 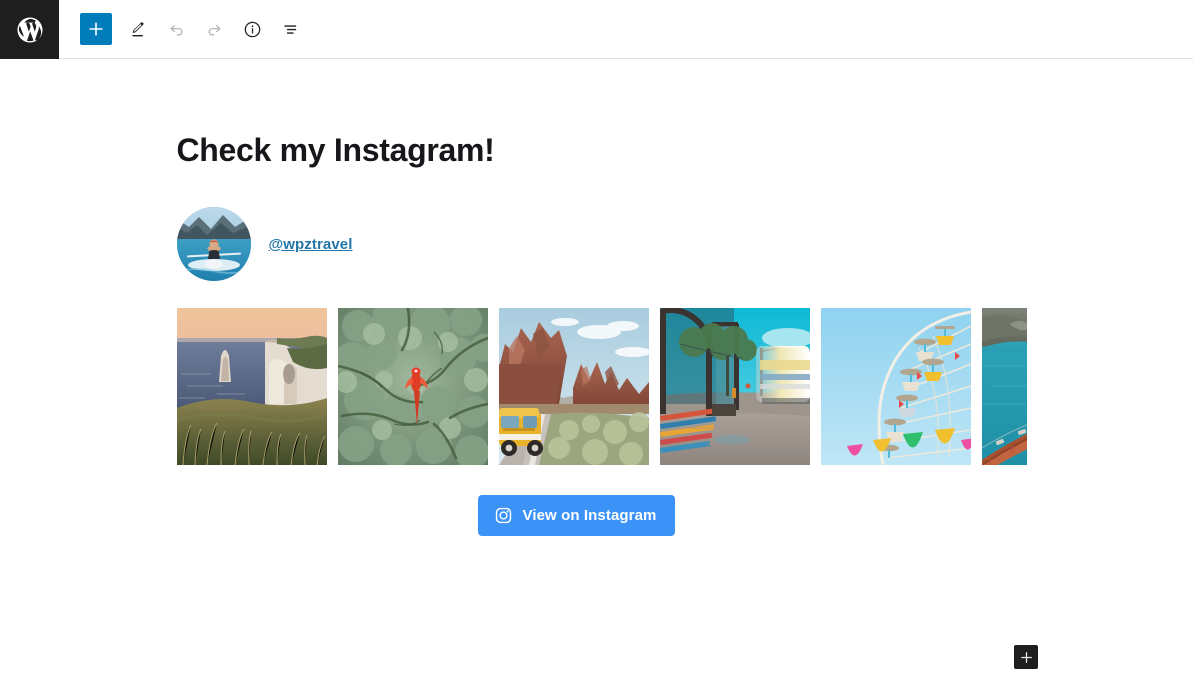 I want to click on undo-arrow-icon, so click(x=176, y=29).